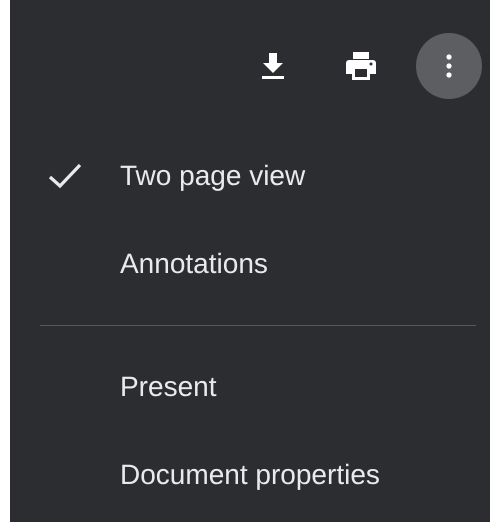  I want to click on more-icon, so click(449, 66).